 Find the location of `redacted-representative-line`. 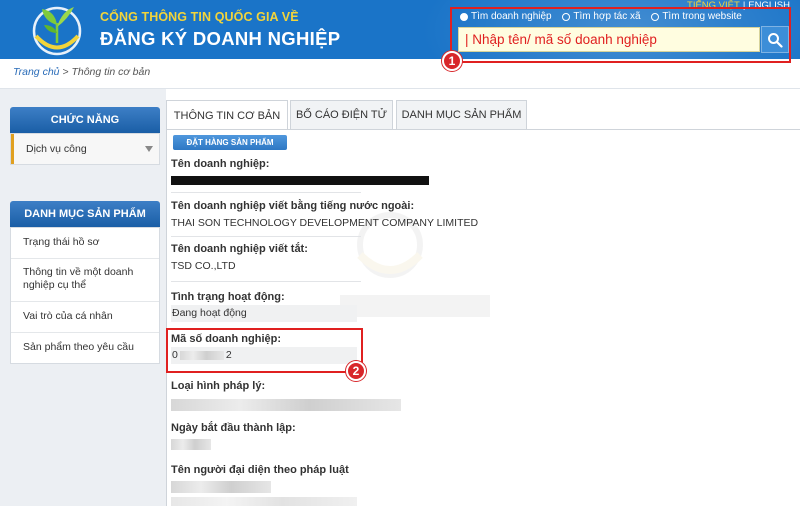

redacted-representative-line is located at coordinates (264, 501).